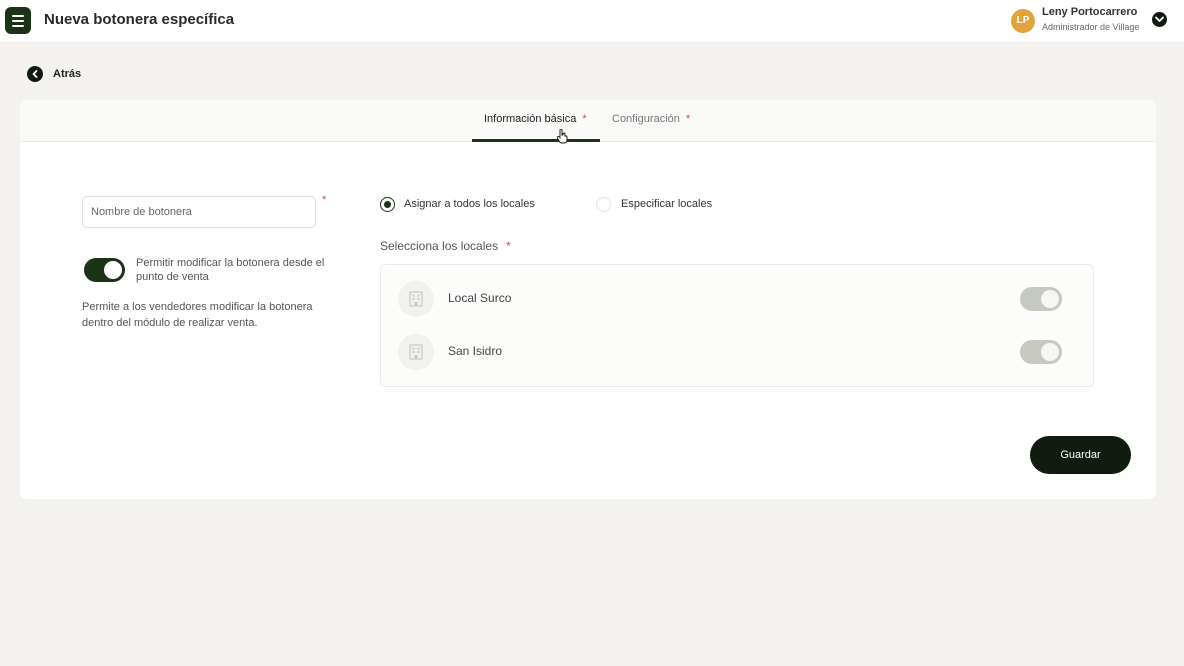 Image resolution: width=1184 pixels, height=666 pixels. Describe the element at coordinates (646, 119) in the screenshot. I see `tab-label: Configuración` at that location.